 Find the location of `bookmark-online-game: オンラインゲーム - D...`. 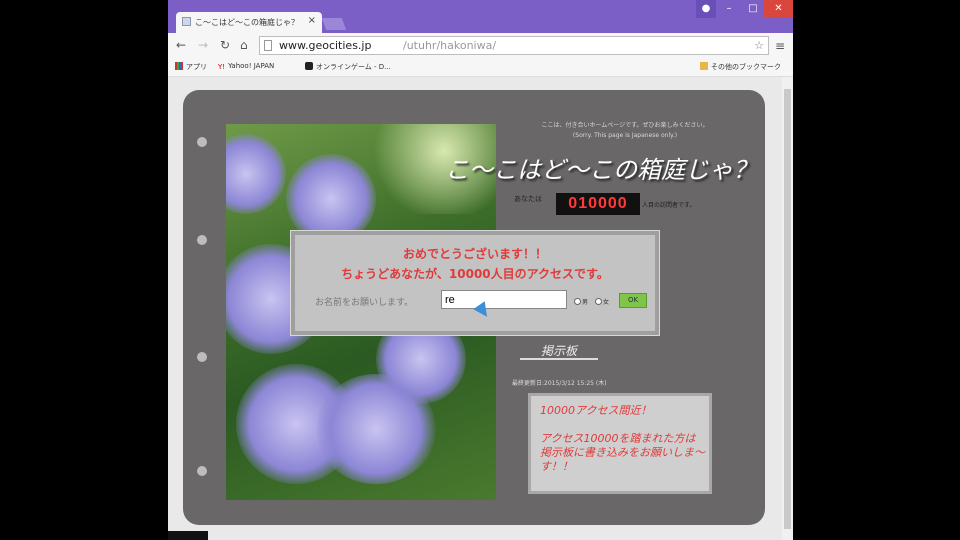

bookmark-online-game: オンラインゲーム - D... is located at coordinates (348, 67).